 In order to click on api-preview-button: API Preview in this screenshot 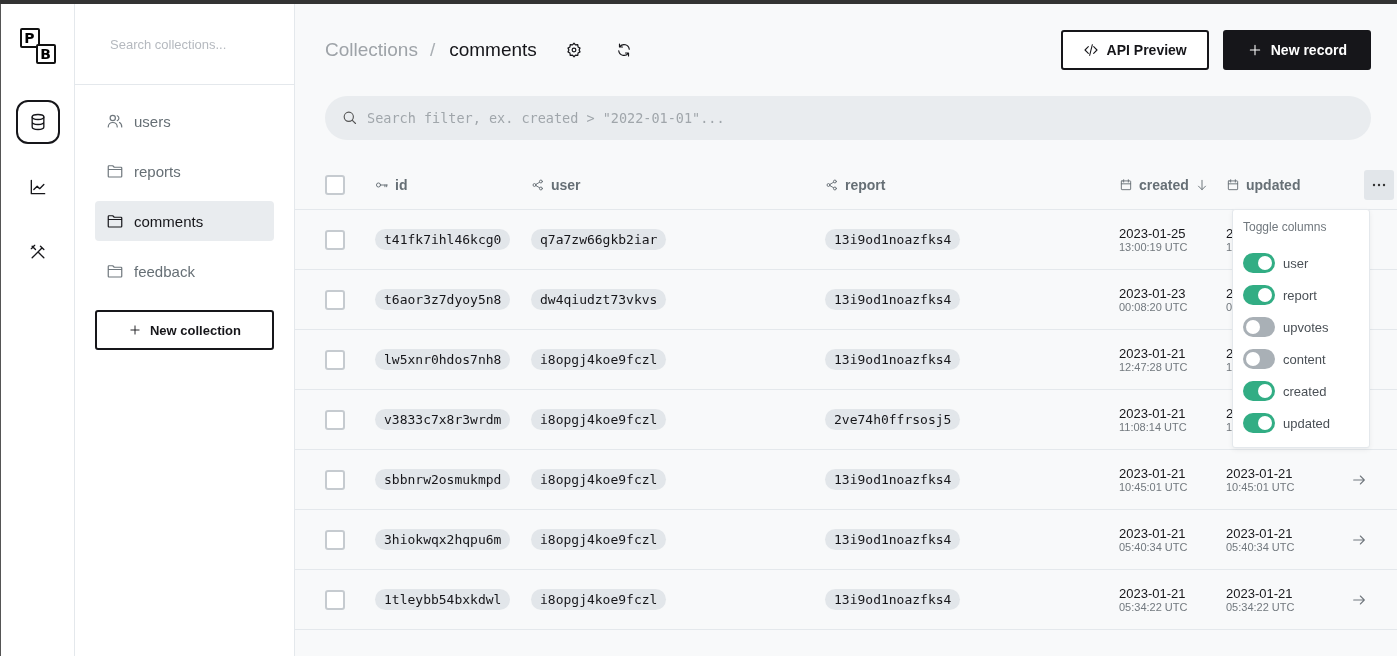, I will do `click(1134, 50)`.